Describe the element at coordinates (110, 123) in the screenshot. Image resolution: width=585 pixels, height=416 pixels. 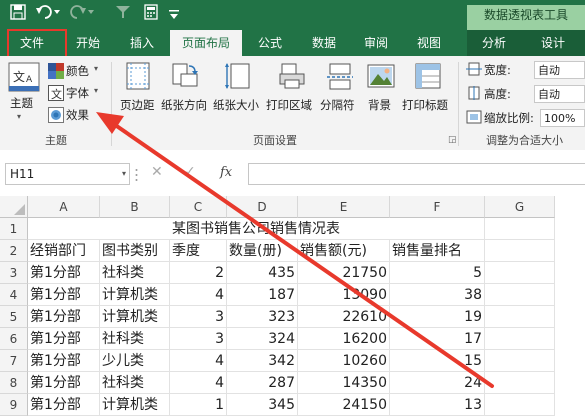
I see `arrow-head` at that location.